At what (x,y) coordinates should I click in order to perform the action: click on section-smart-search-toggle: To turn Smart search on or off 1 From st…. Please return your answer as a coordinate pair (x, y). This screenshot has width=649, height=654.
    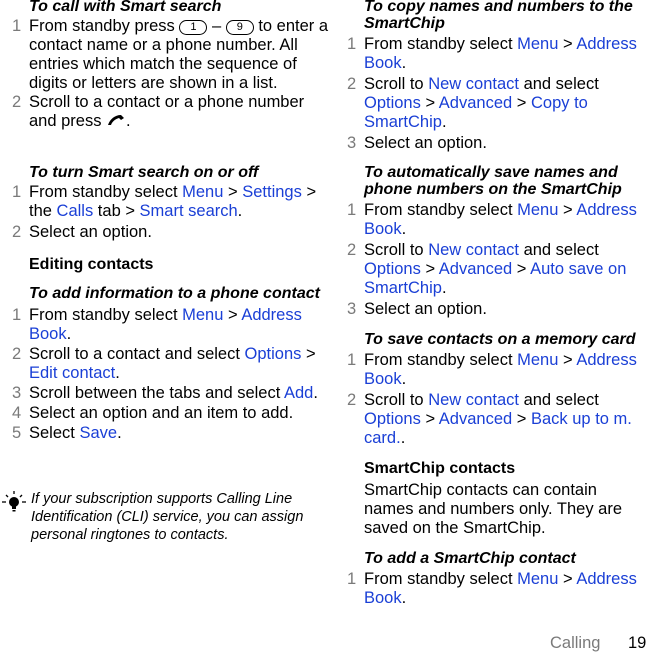
    Looking at the image, I should click on (165, 203).